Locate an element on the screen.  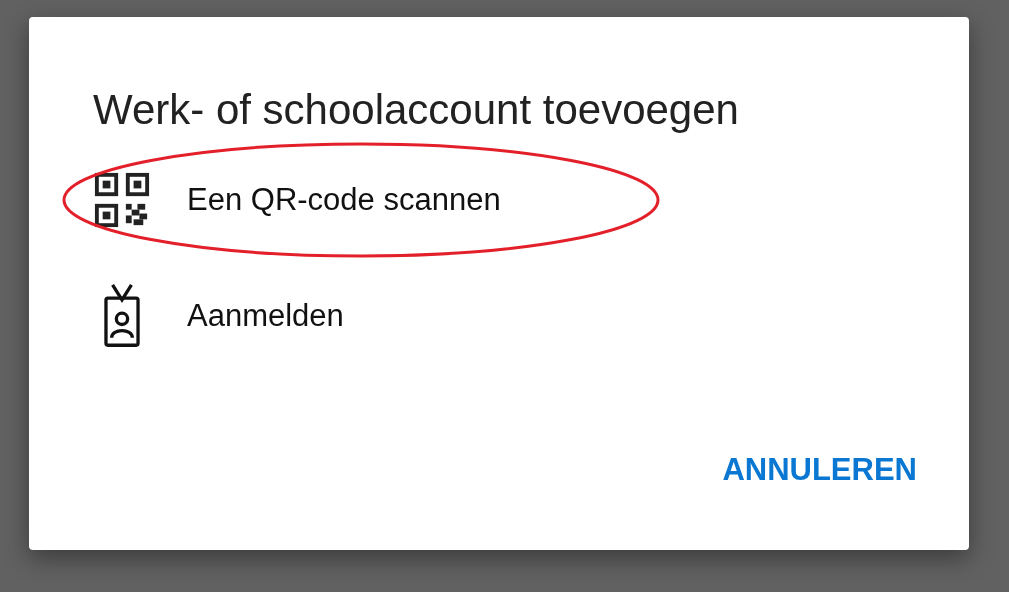
option-item: Een QR-code scannen is located at coordinates (505, 200).